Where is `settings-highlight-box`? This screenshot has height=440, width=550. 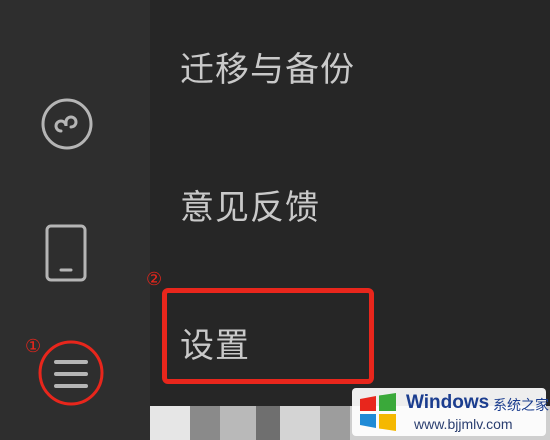 settings-highlight-box is located at coordinates (268, 336).